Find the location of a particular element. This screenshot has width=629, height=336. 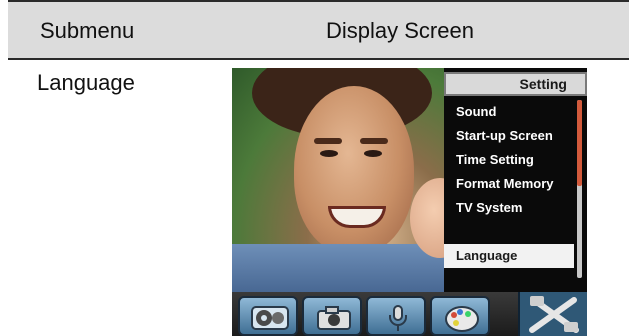

photo-shirt is located at coordinates (338, 268).